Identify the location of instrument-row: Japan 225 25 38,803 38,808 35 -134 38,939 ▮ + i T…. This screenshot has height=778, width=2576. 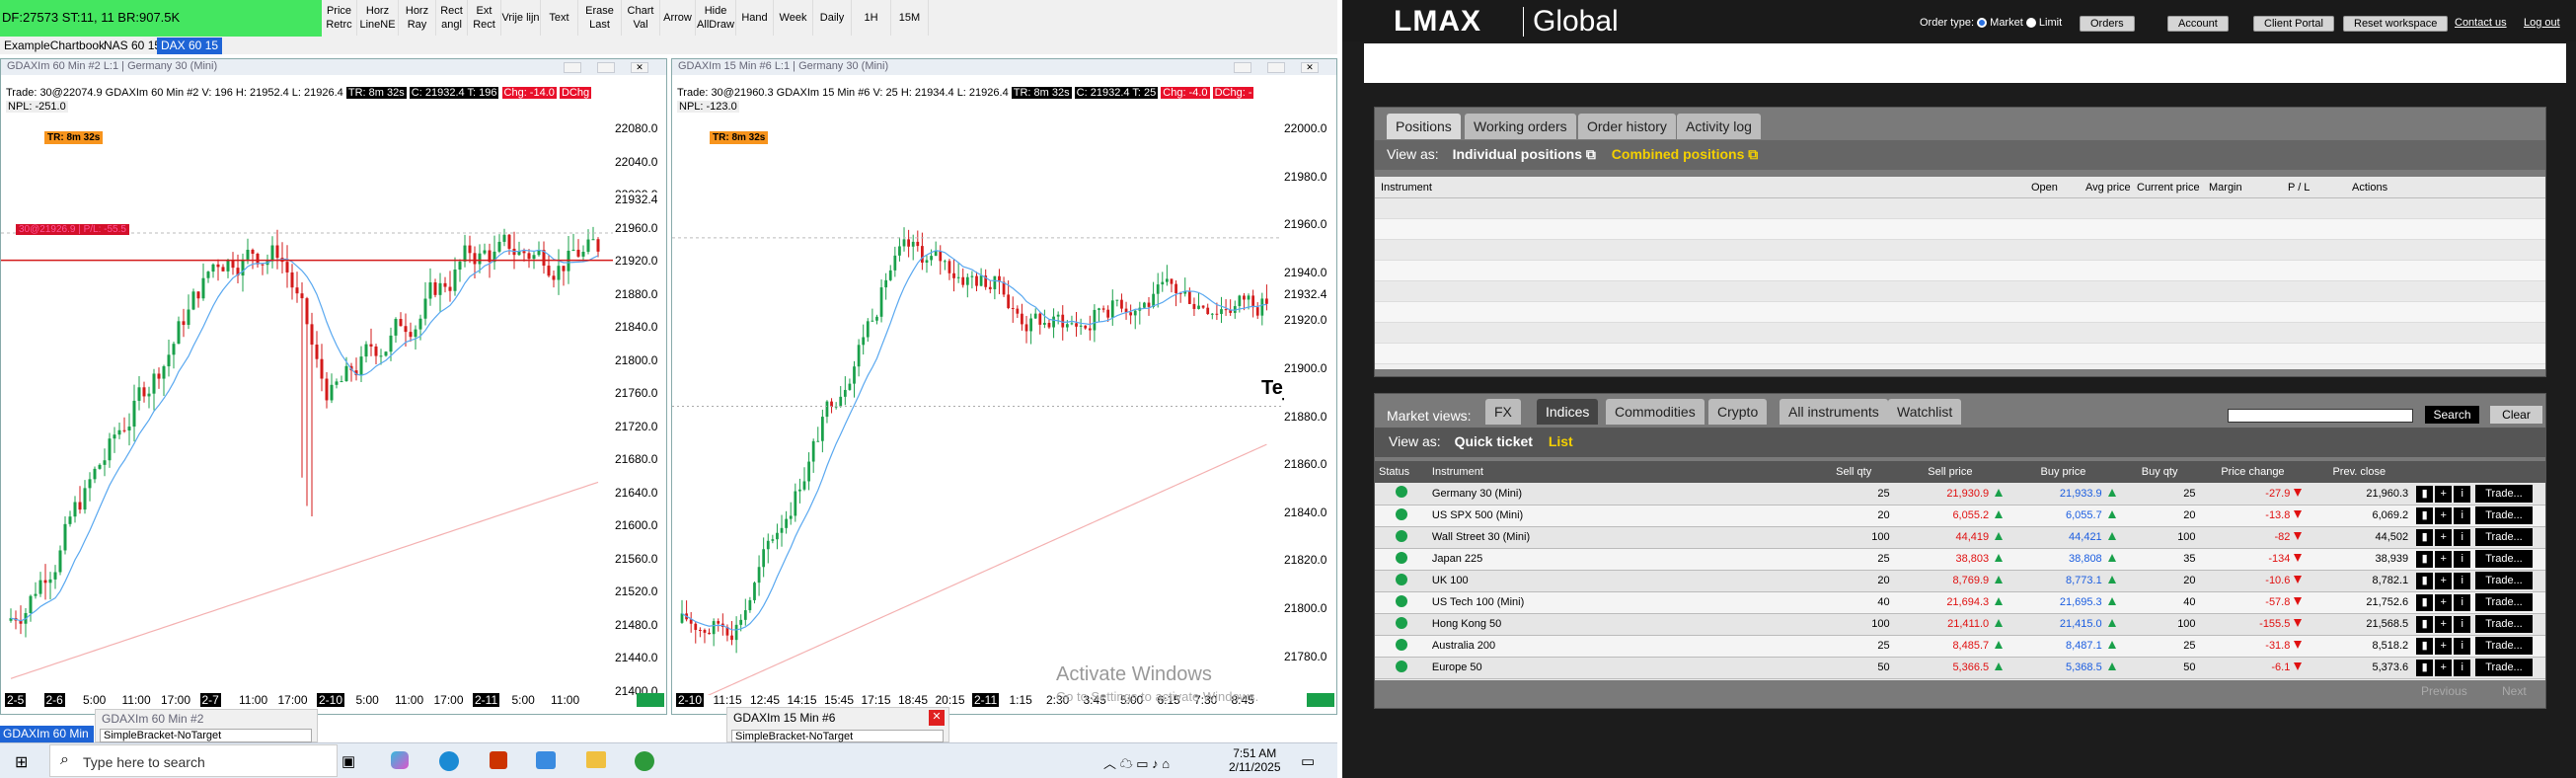
(1960, 559).